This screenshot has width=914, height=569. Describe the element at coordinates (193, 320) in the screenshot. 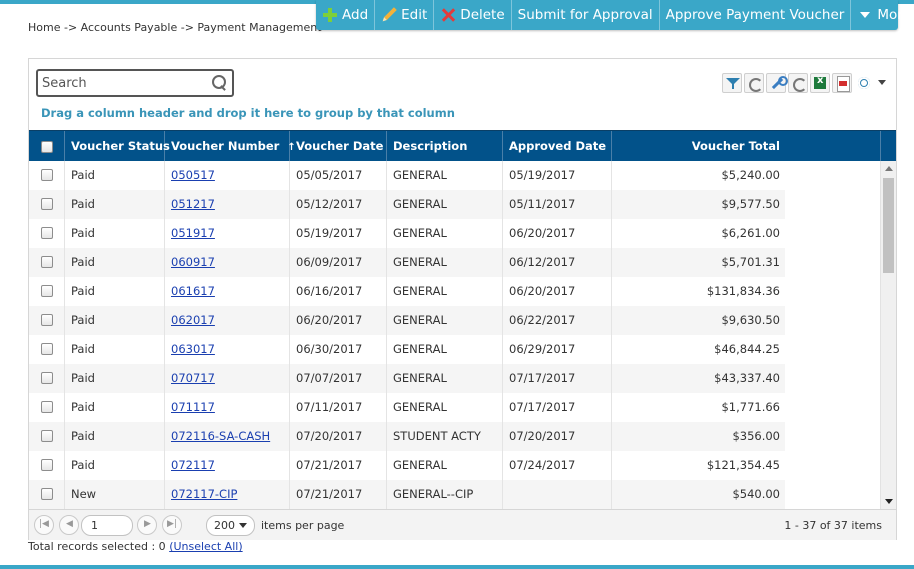

I see `voucher-number-link: 062017` at that location.